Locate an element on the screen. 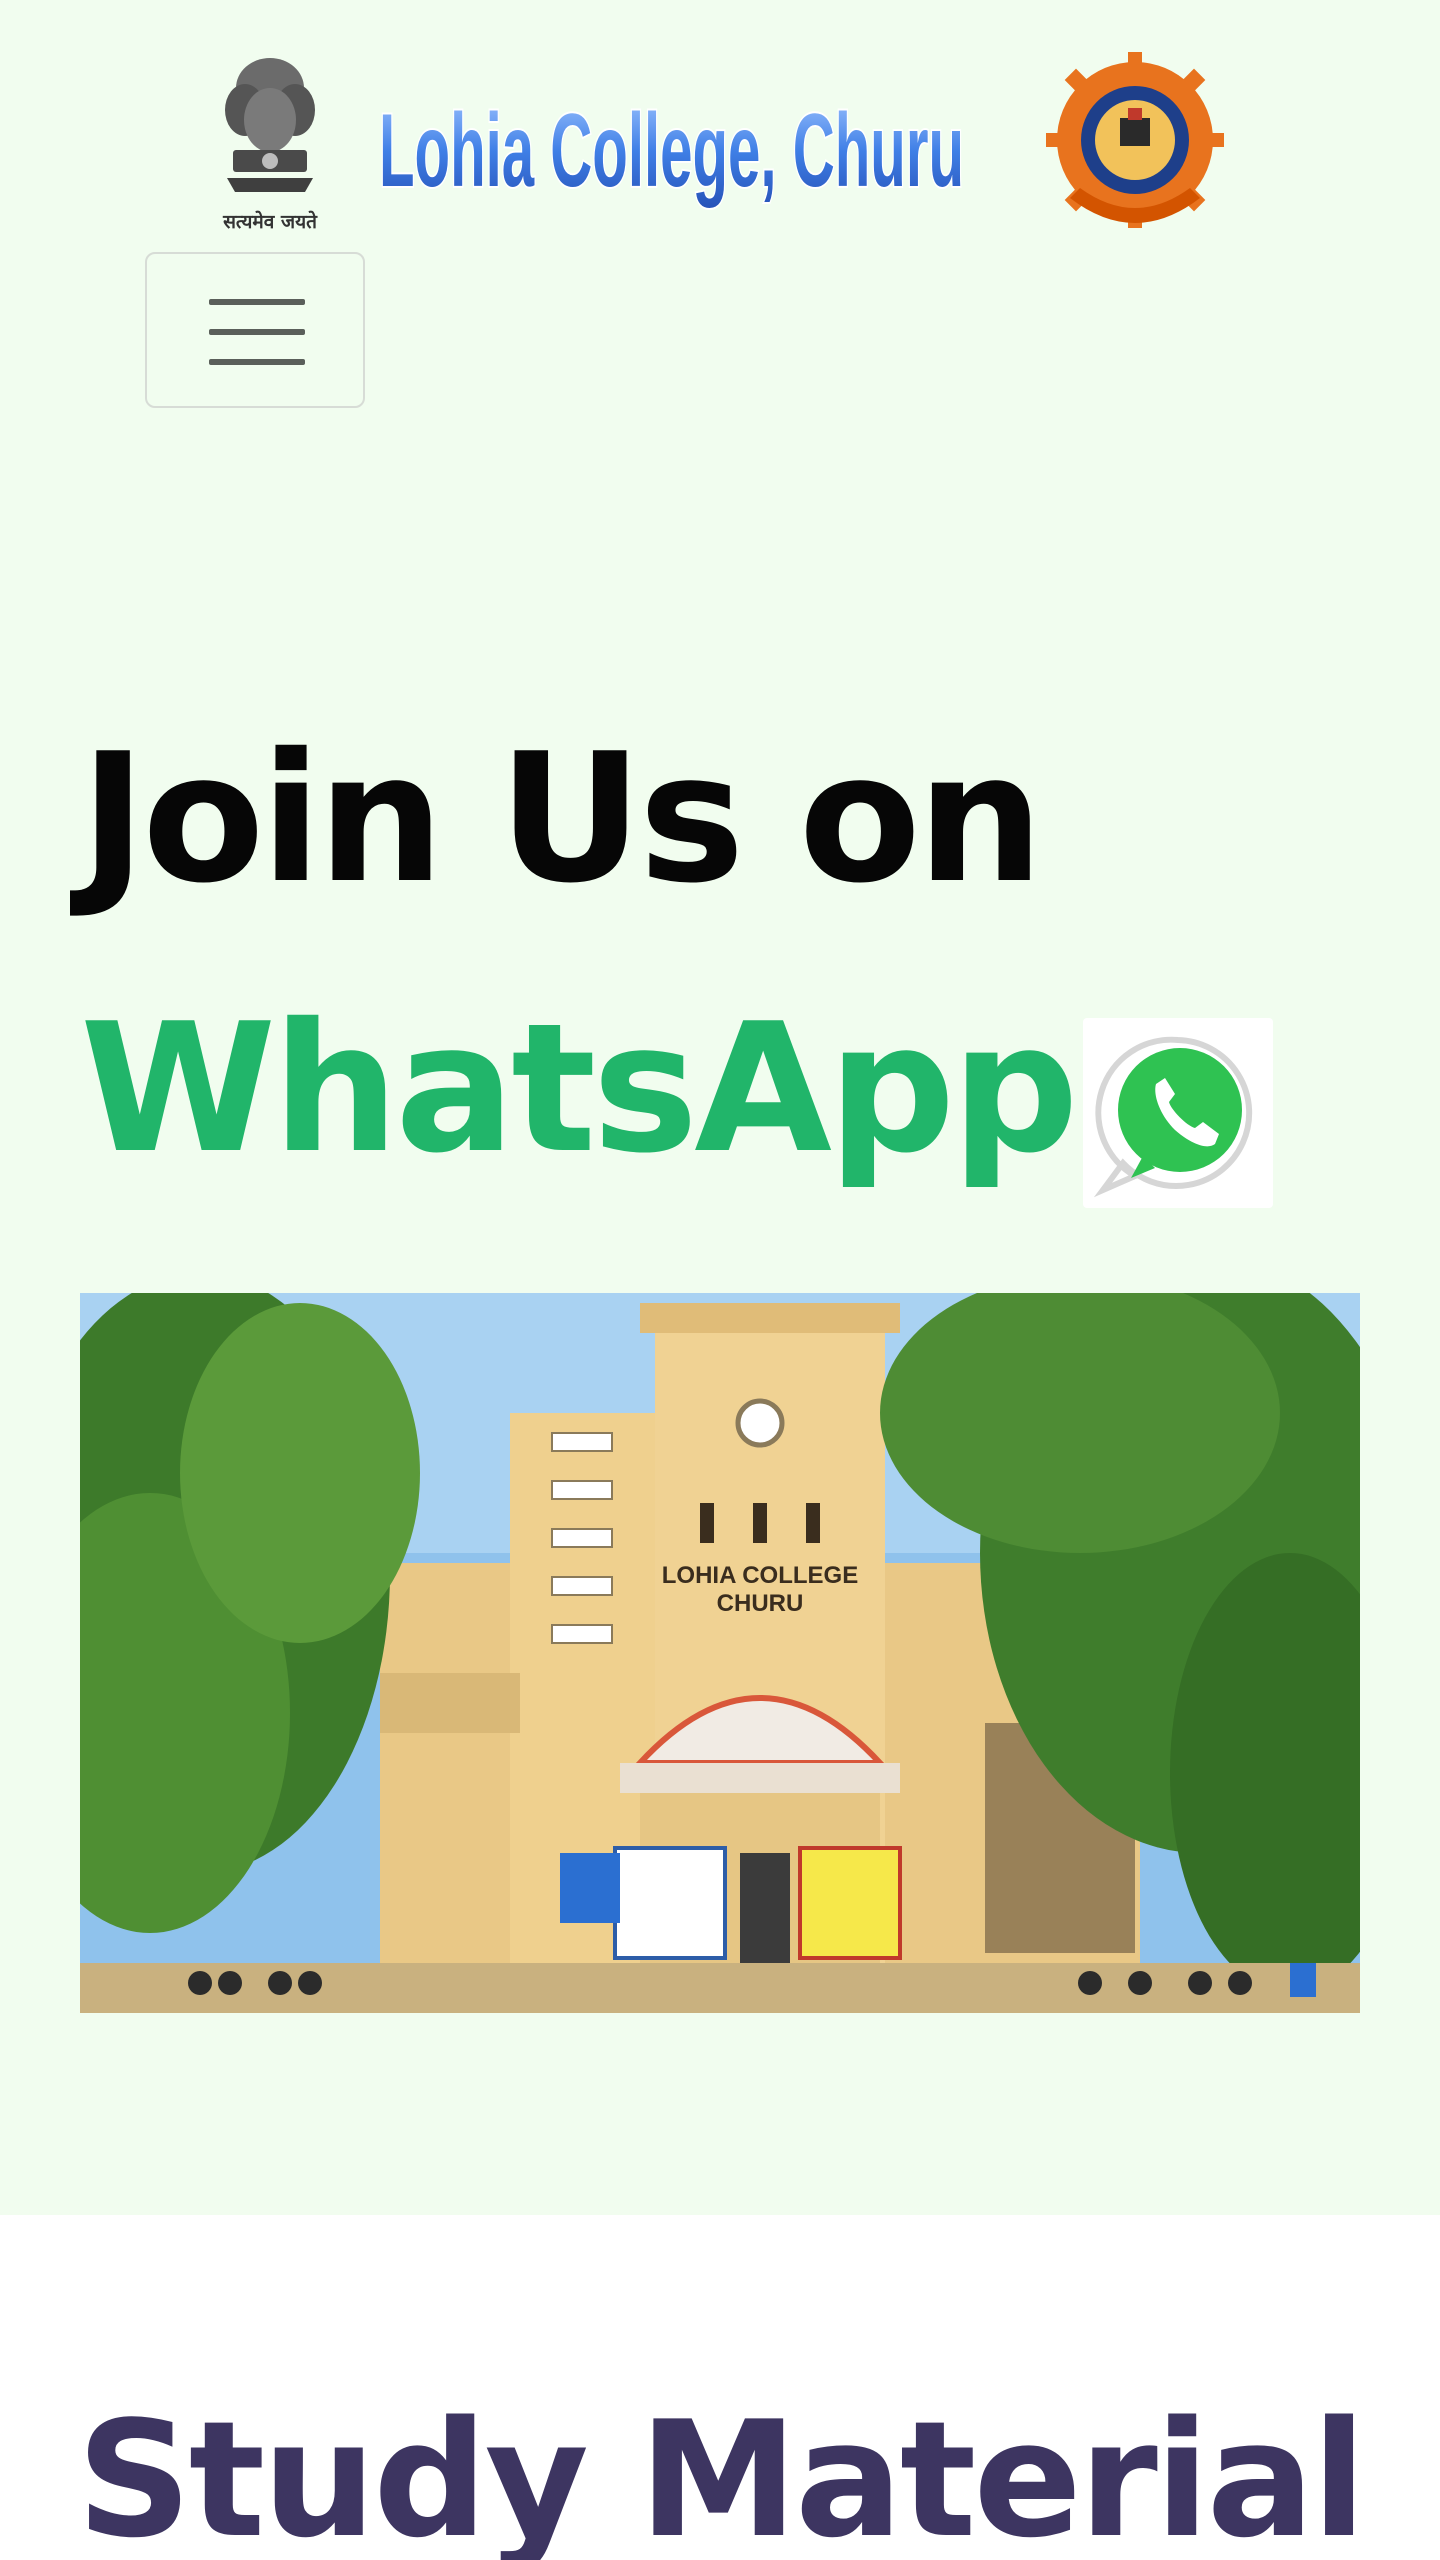 The height and width of the screenshot is (2560, 1440). whatsapp-join-link is located at coordinates (1178, 1113).